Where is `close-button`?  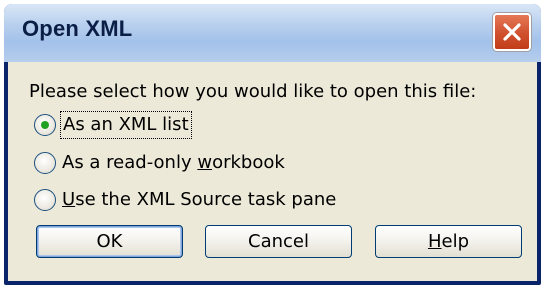
close-button is located at coordinates (512, 32).